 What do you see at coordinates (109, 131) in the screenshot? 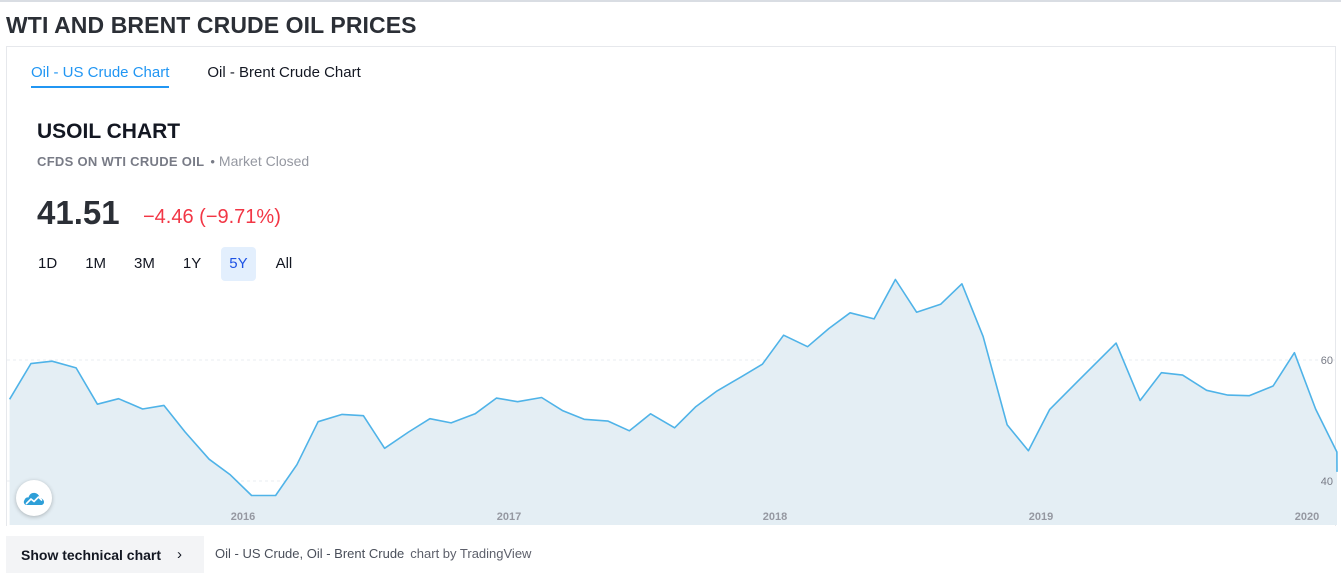
I see `symbol-title: USOIL CHART` at bounding box center [109, 131].